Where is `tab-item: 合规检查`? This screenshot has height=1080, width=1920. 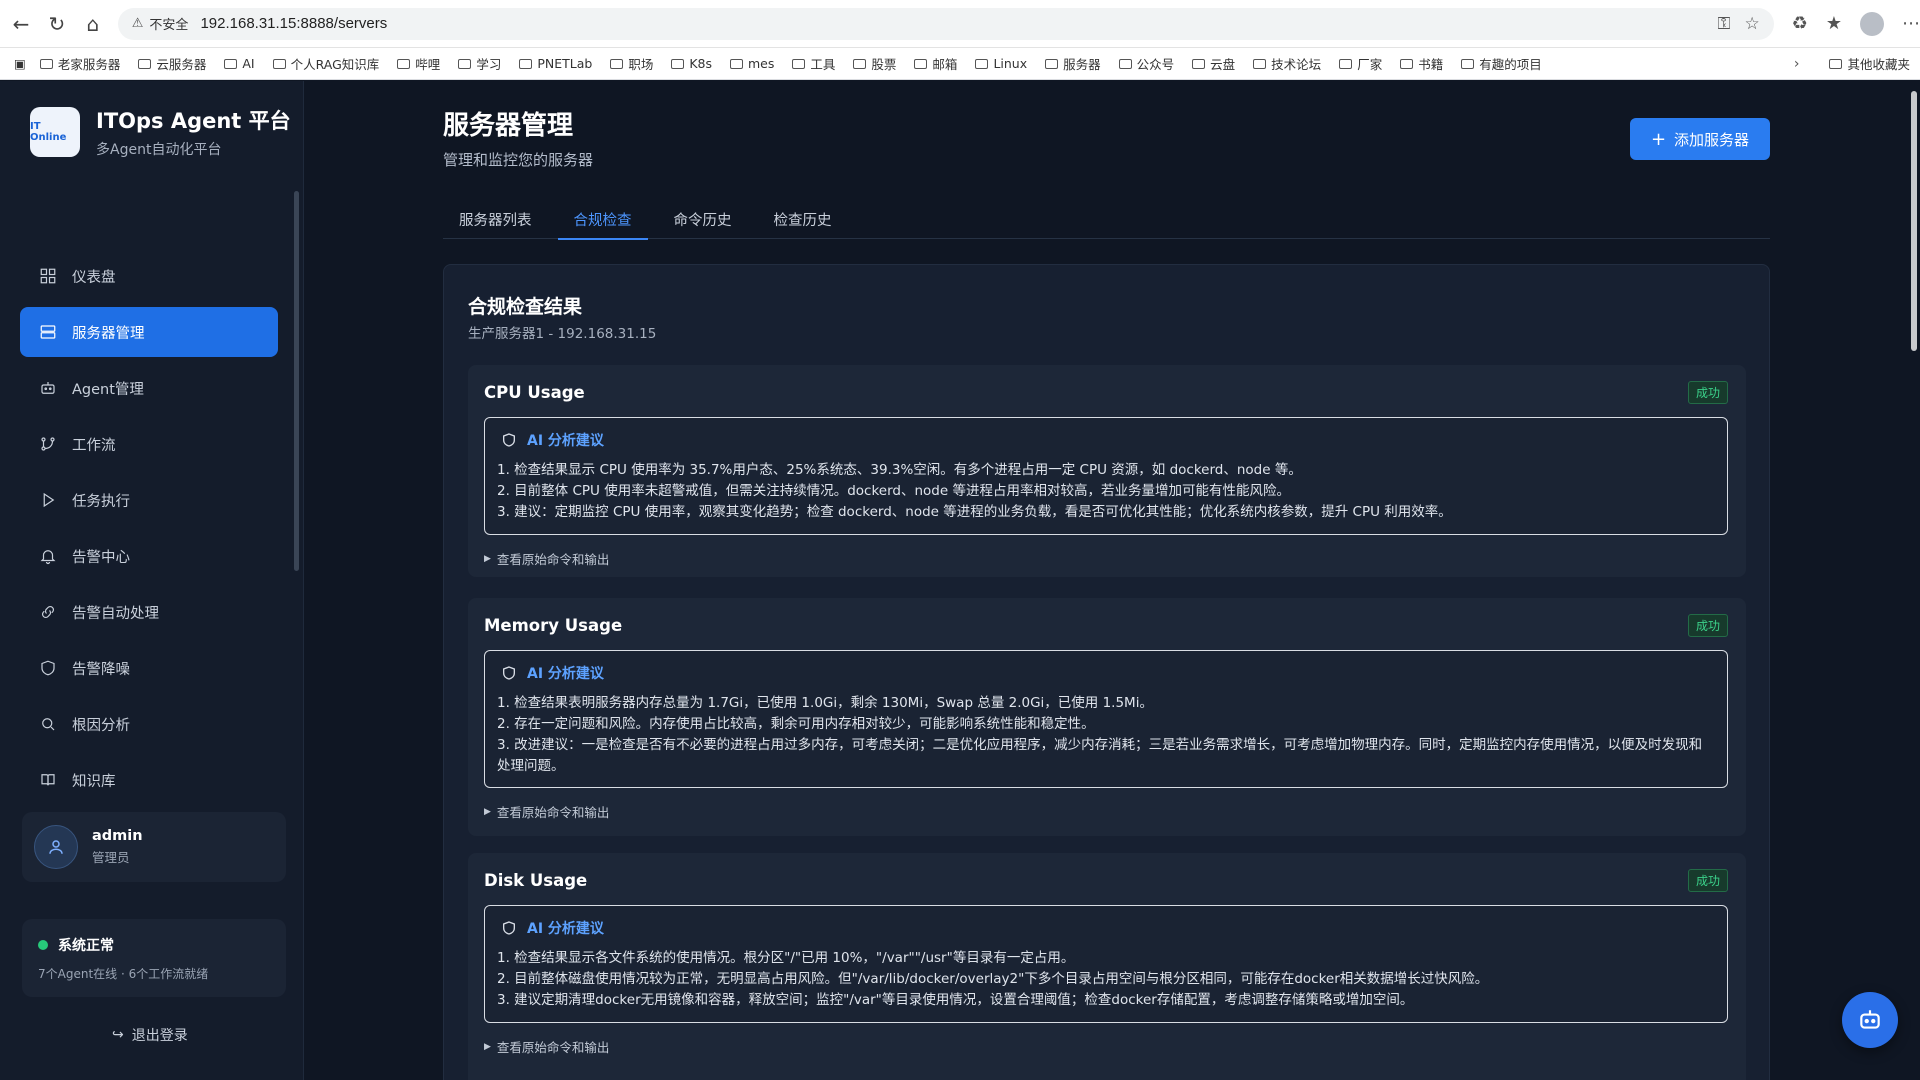 tab-item: 合规检查 is located at coordinates (602, 219).